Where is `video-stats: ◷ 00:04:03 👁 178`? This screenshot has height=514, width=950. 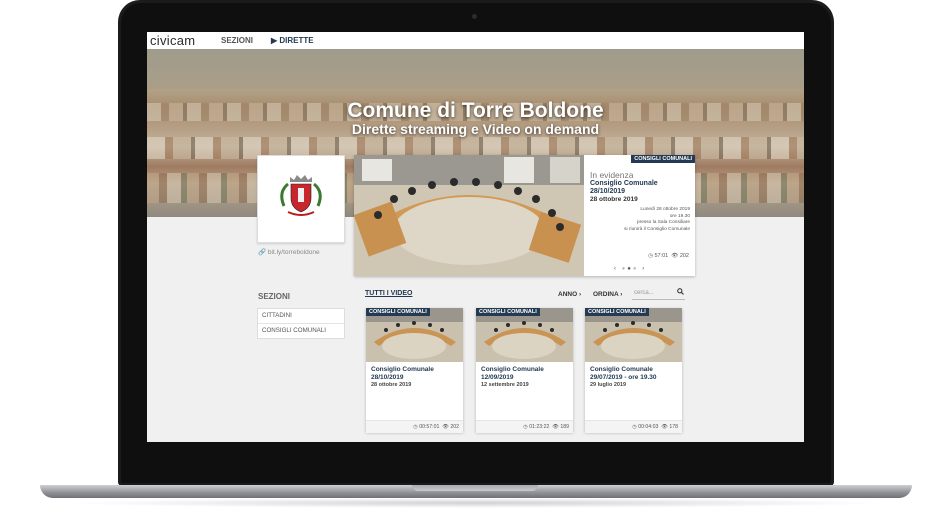 video-stats: ◷ 00:04:03 👁 178 is located at coordinates (633, 426).